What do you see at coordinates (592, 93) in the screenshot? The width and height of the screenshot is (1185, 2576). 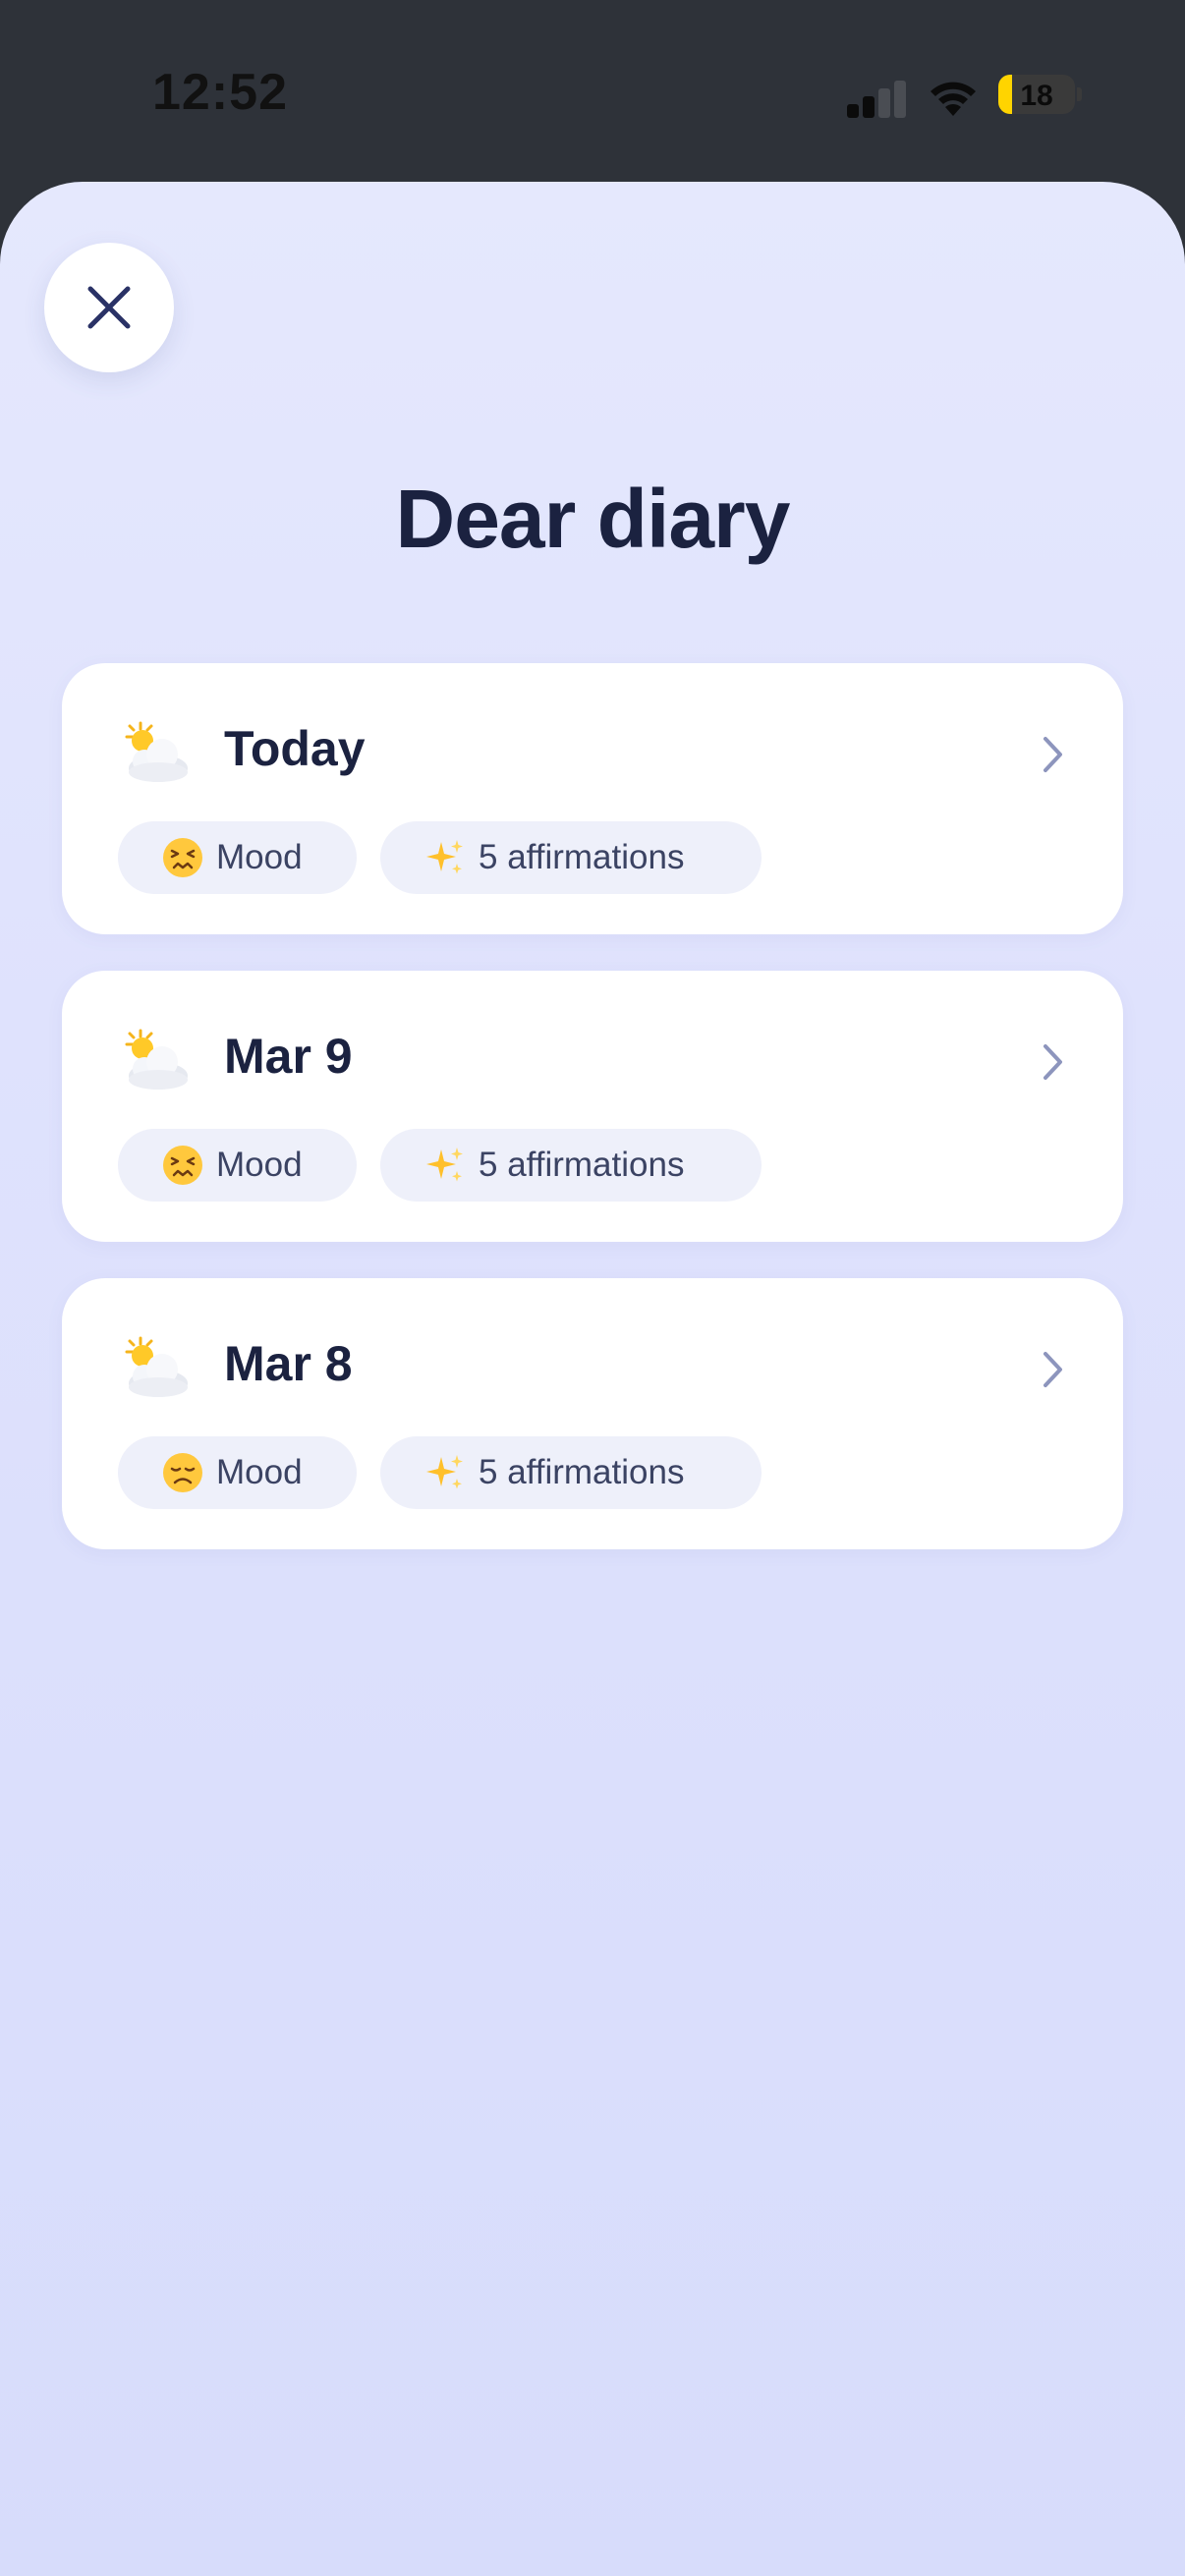 I see `status-bar: 12:52 18` at bounding box center [592, 93].